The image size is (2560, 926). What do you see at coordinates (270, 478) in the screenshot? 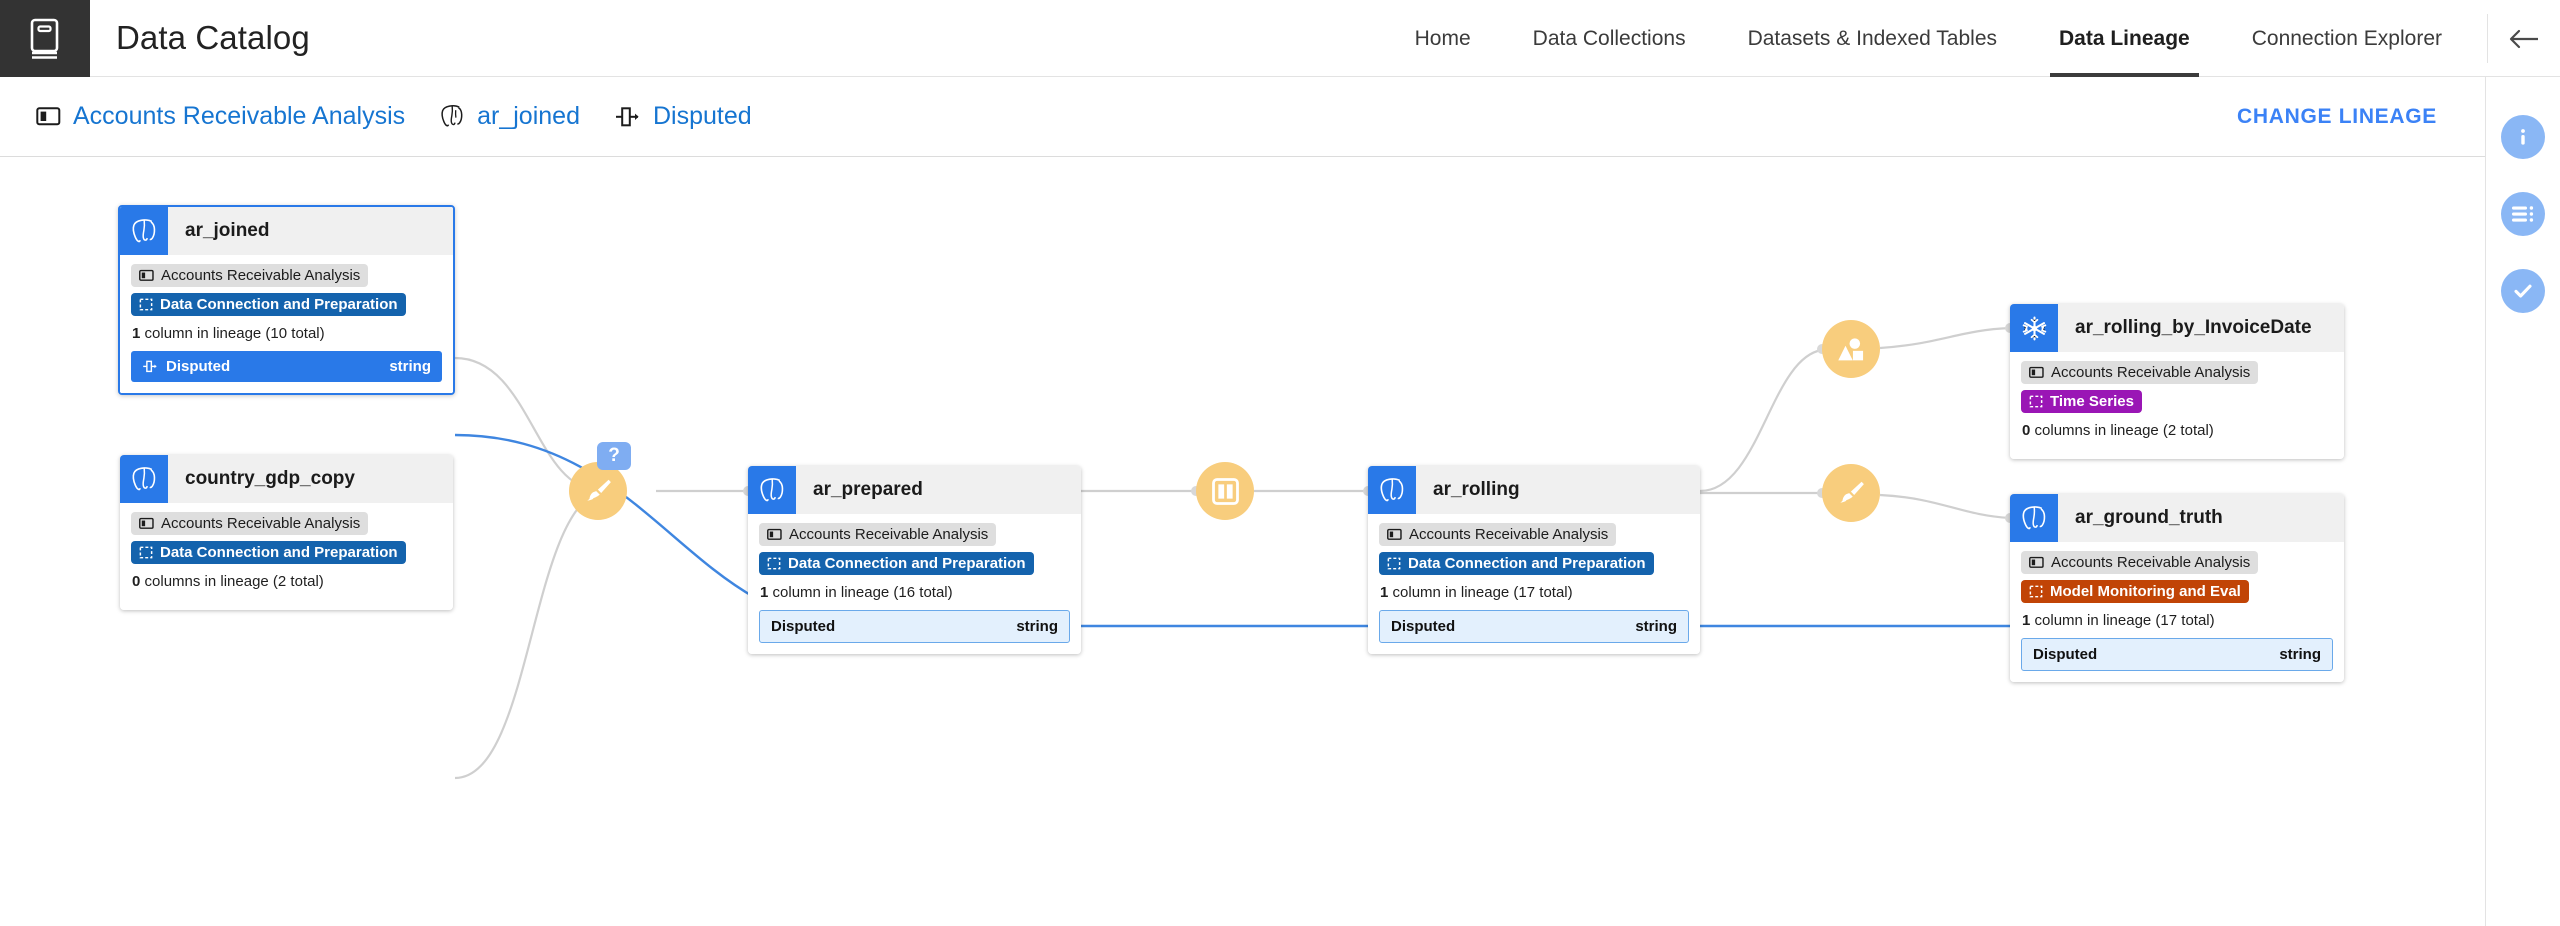
I see `node-title: country_gdp_copy` at bounding box center [270, 478].